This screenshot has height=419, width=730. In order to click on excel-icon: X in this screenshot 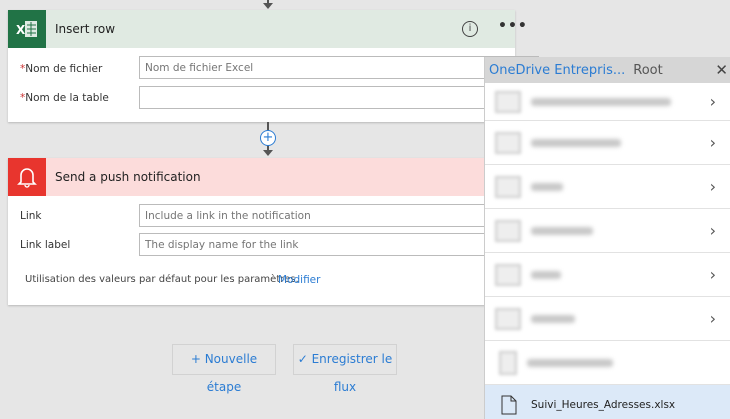, I will do `click(27, 29)`.